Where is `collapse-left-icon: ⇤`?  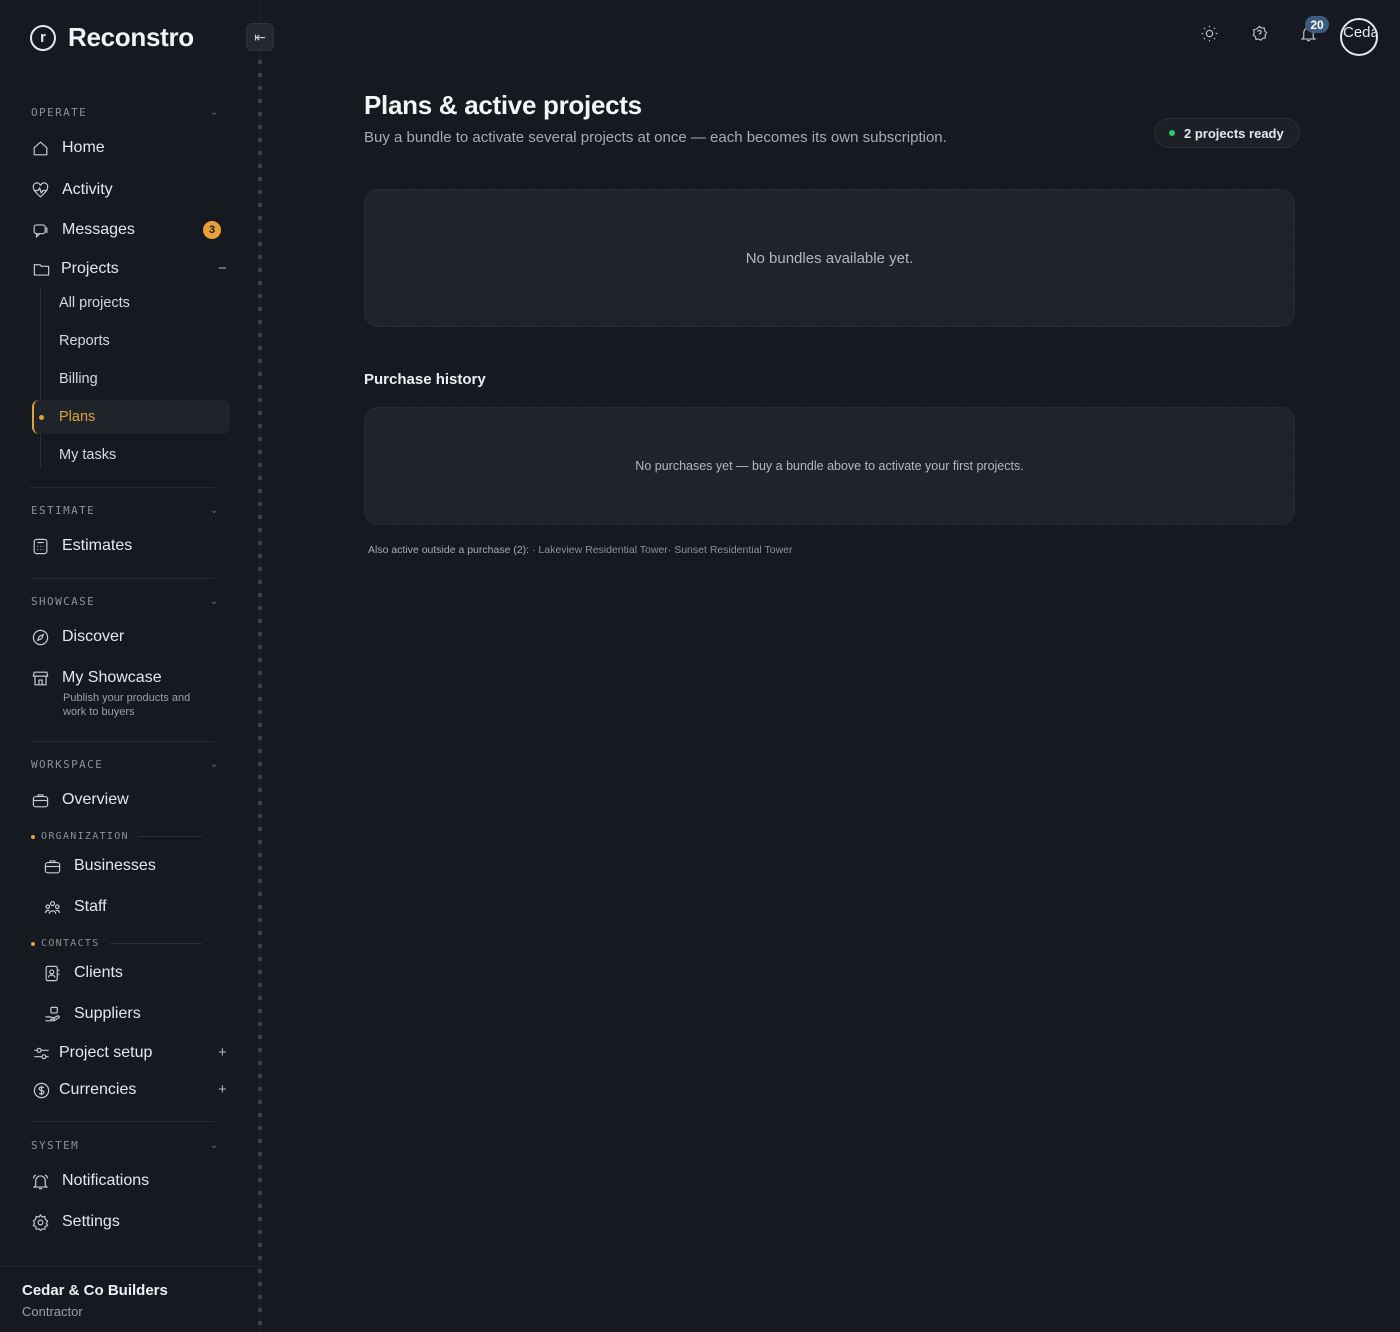 collapse-left-icon: ⇤ is located at coordinates (260, 36).